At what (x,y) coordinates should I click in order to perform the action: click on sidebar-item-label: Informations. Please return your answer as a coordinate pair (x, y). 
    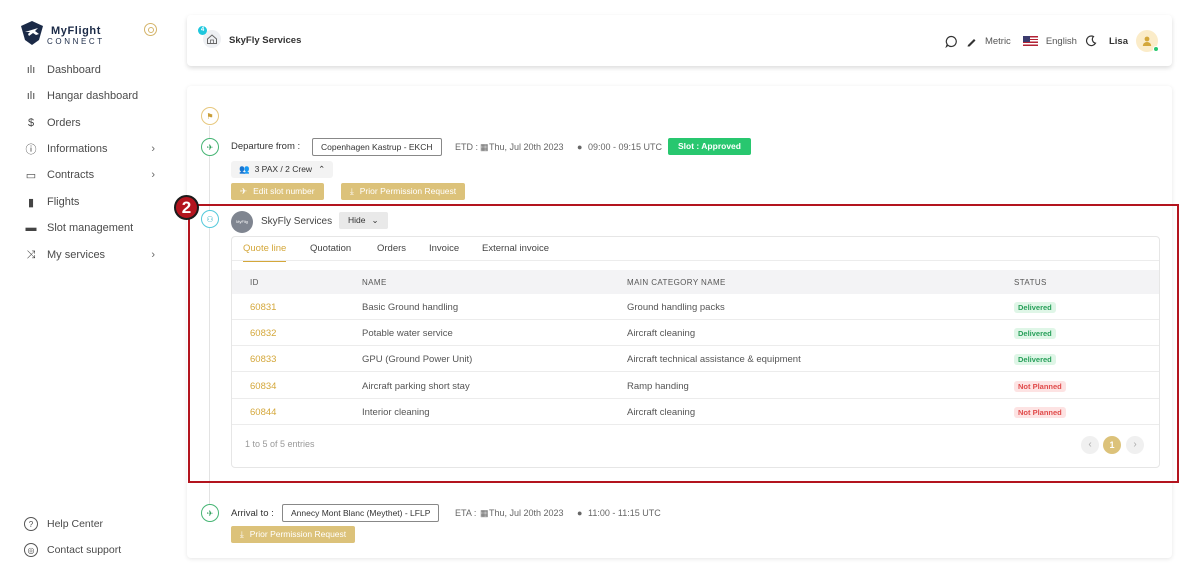
    Looking at the image, I should click on (77, 149).